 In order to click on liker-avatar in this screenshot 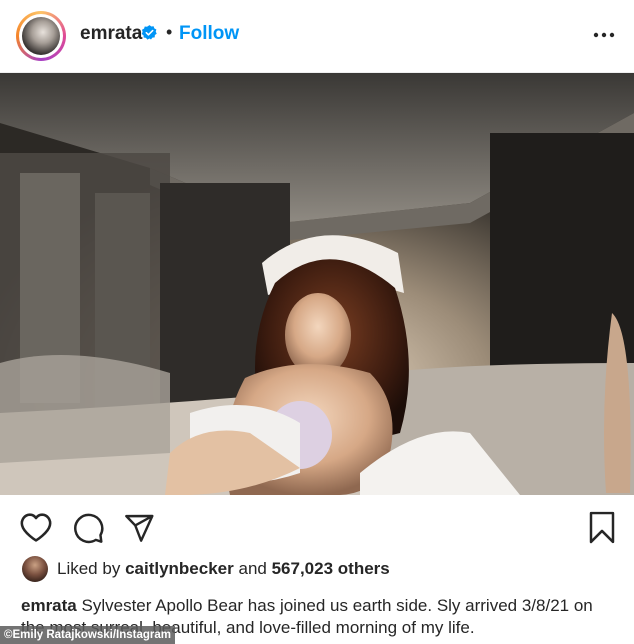, I will do `click(35, 569)`.